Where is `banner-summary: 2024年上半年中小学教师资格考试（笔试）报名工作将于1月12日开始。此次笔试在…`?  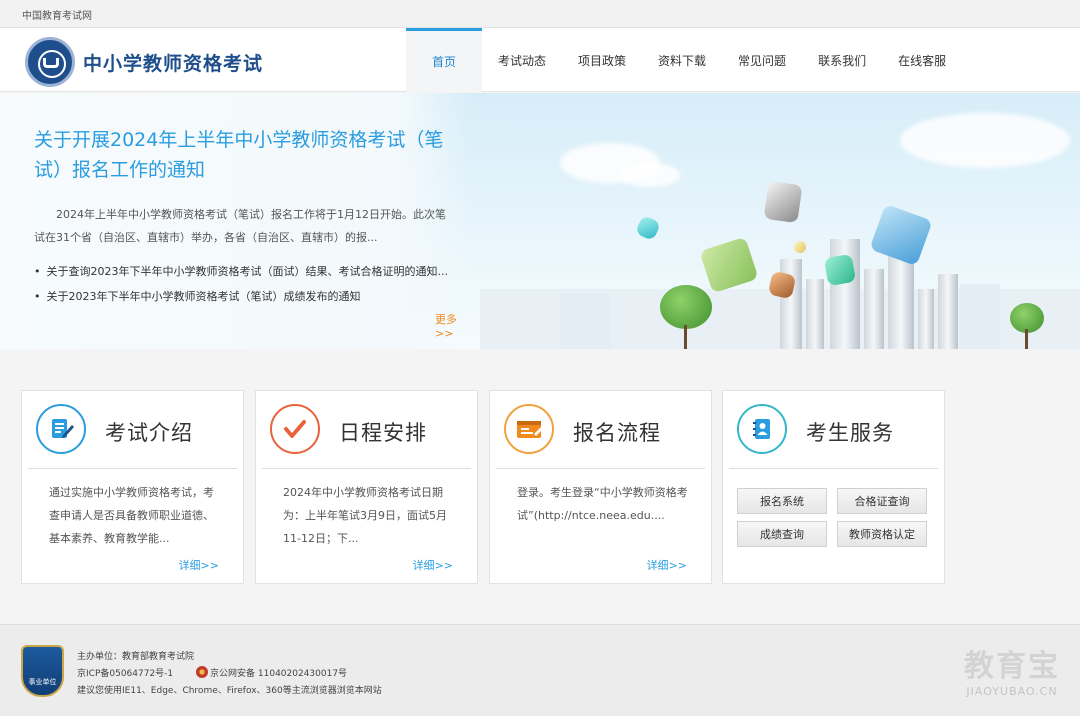 banner-summary: 2024年上半年中小学教师资格考试（笔试）报名工作将于1月12日开始。此次笔试在… is located at coordinates (240, 226).